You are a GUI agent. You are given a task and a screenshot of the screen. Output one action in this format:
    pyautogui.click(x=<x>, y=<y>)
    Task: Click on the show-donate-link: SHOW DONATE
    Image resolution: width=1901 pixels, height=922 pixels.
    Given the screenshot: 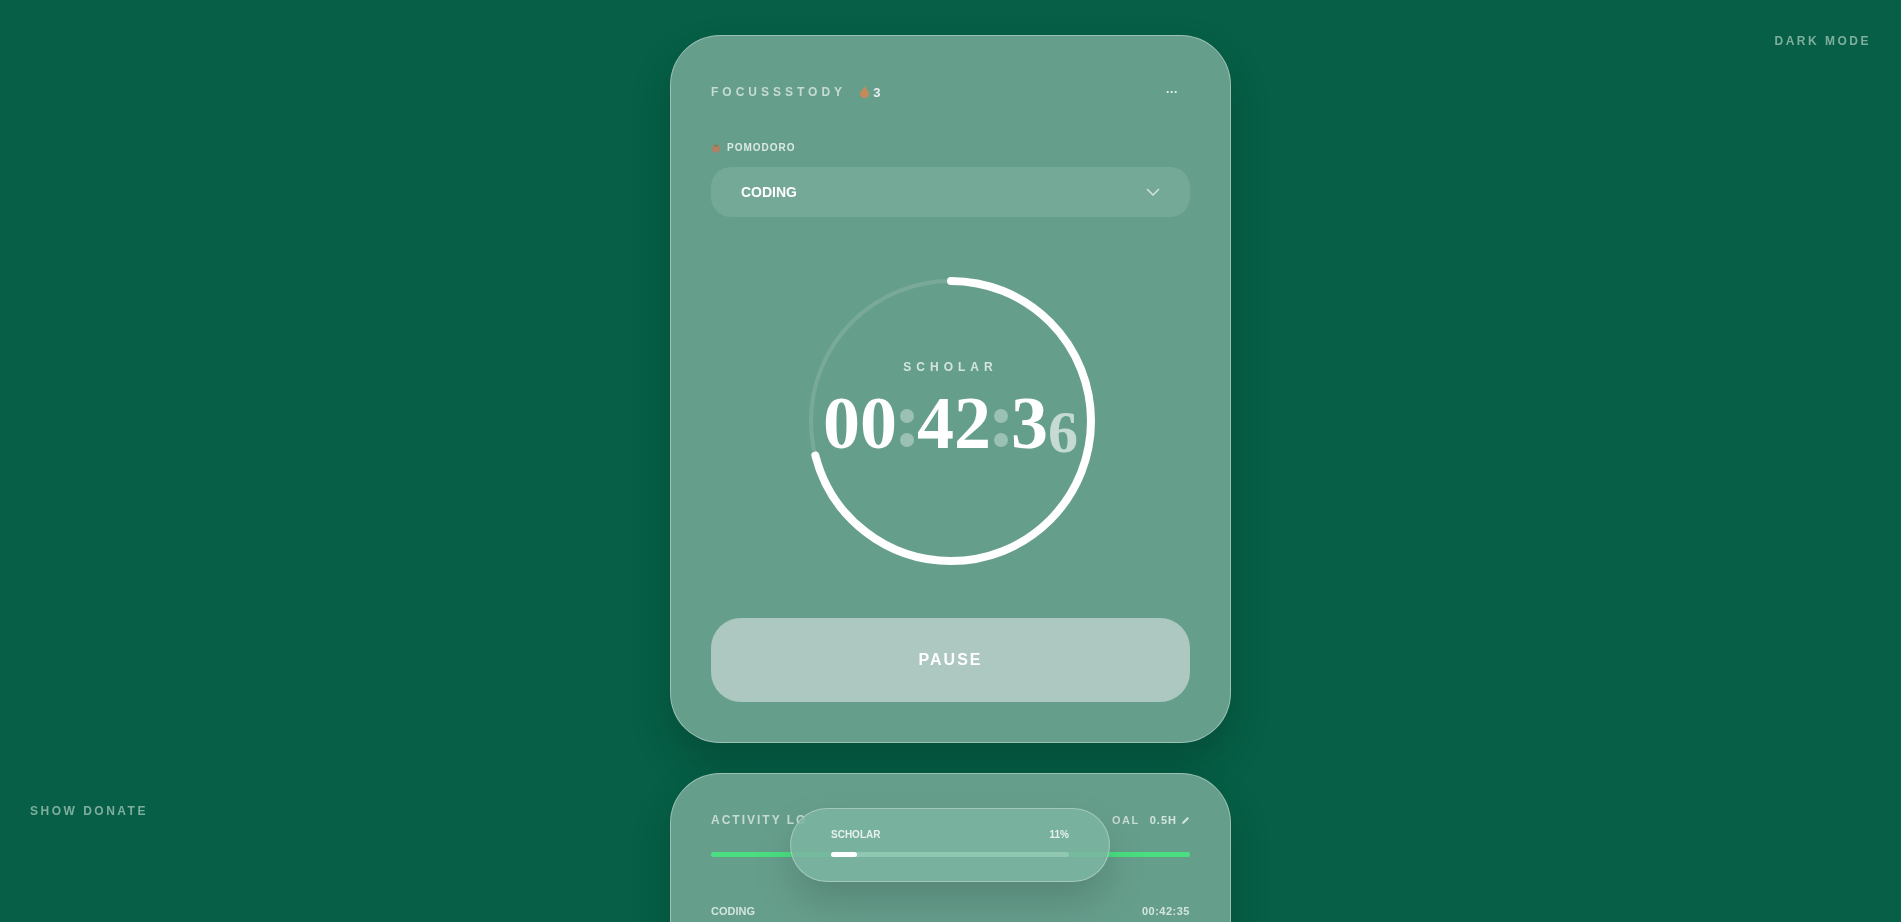 What is the action you would take?
    pyautogui.click(x=89, y=811)
    